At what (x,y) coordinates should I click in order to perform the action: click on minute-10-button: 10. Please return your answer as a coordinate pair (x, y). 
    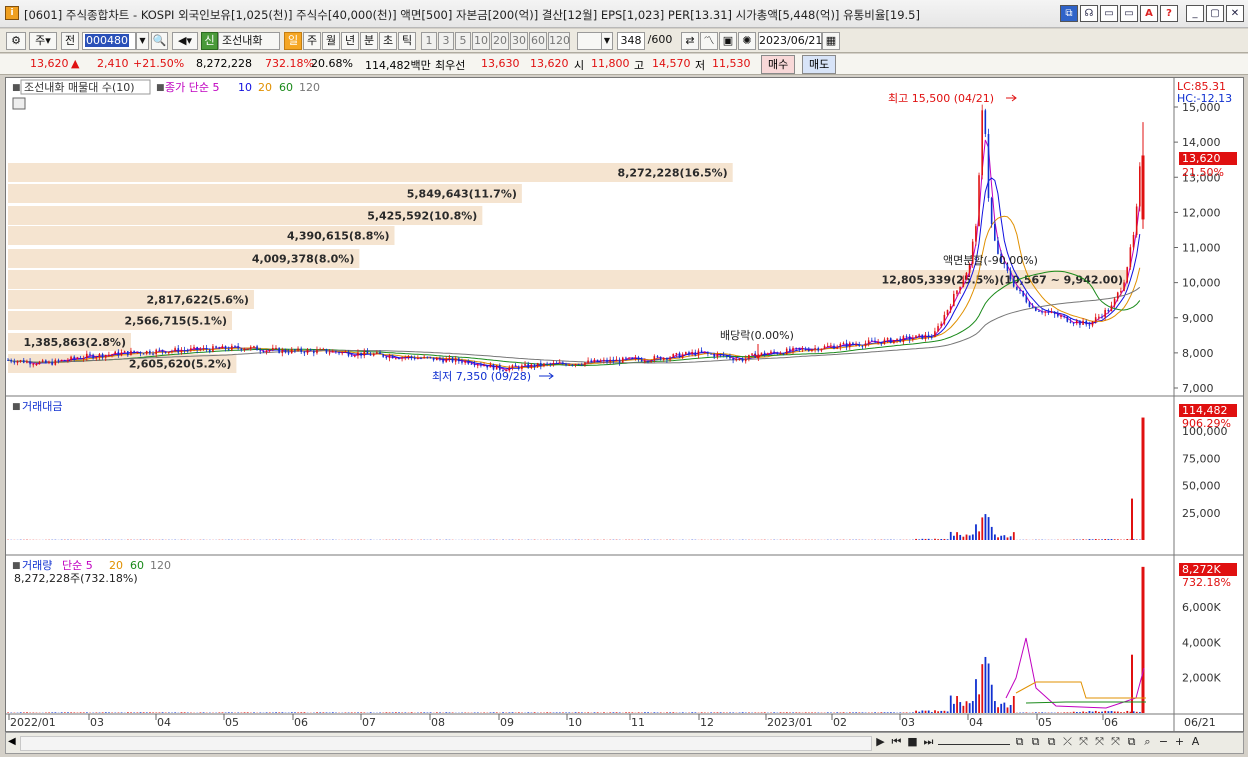
    Looking at the image, I should click on (481, 41).